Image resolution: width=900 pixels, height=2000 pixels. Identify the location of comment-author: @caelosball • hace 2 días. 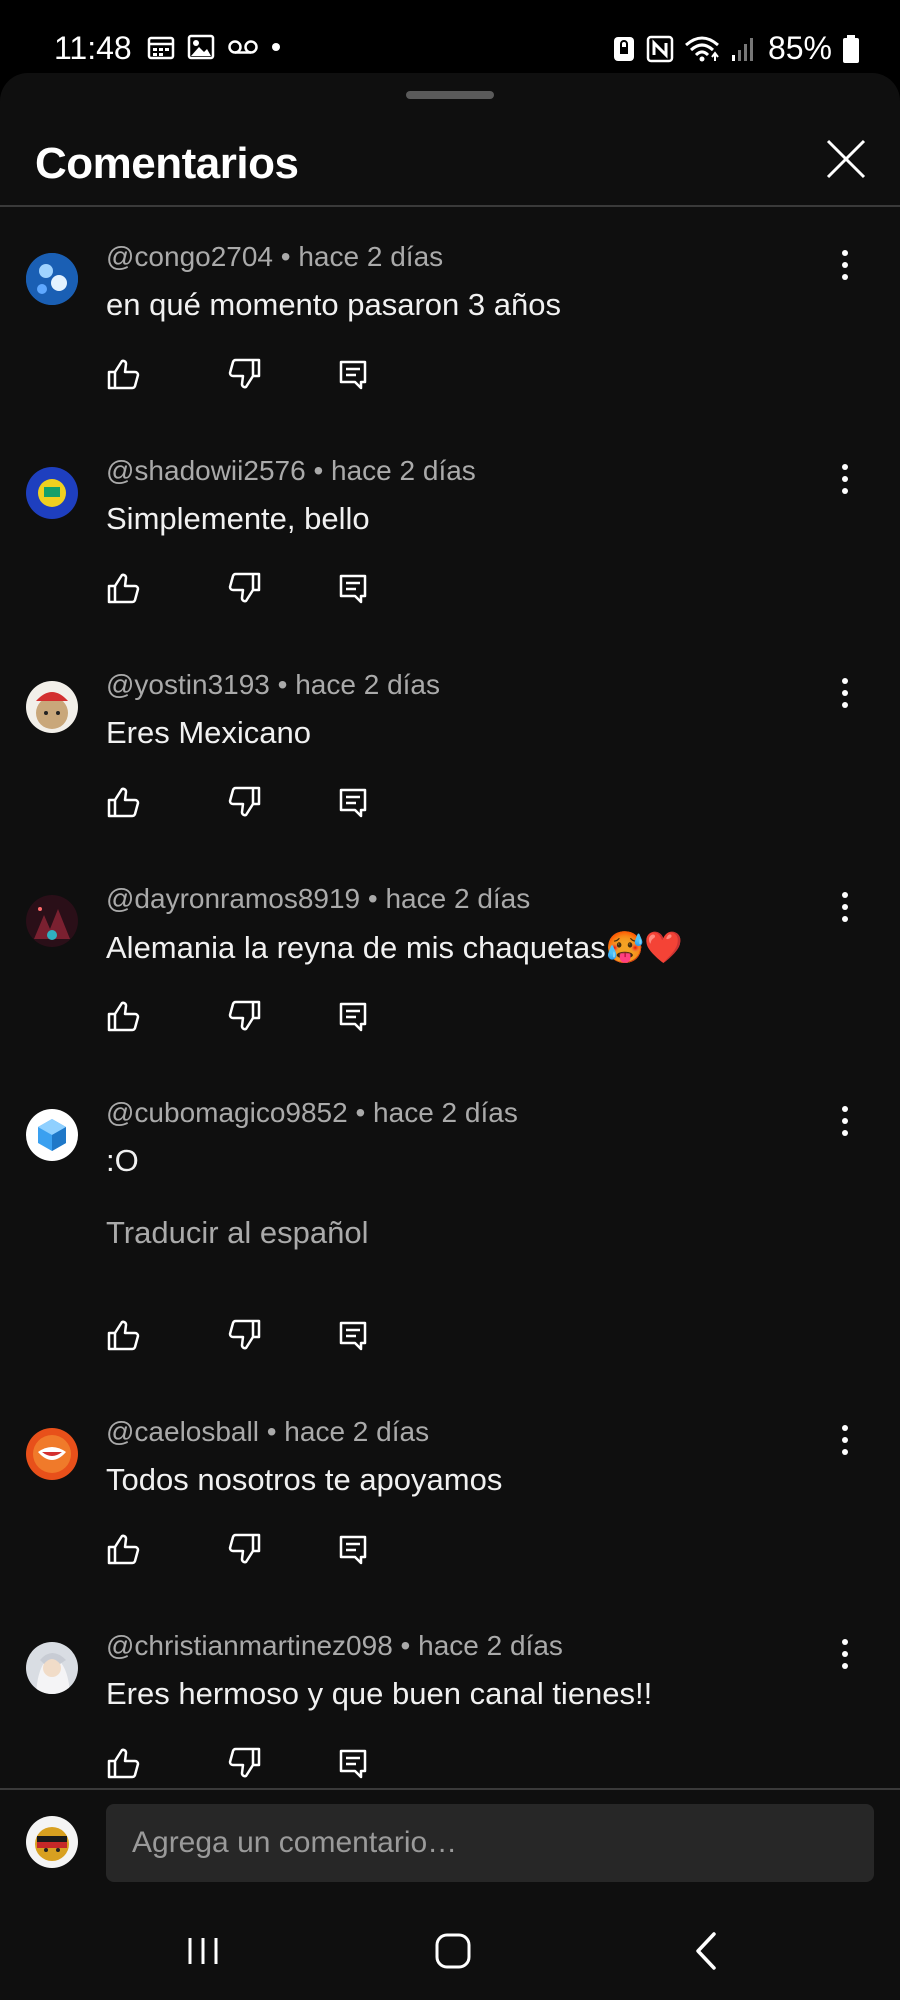
(267, 1432).